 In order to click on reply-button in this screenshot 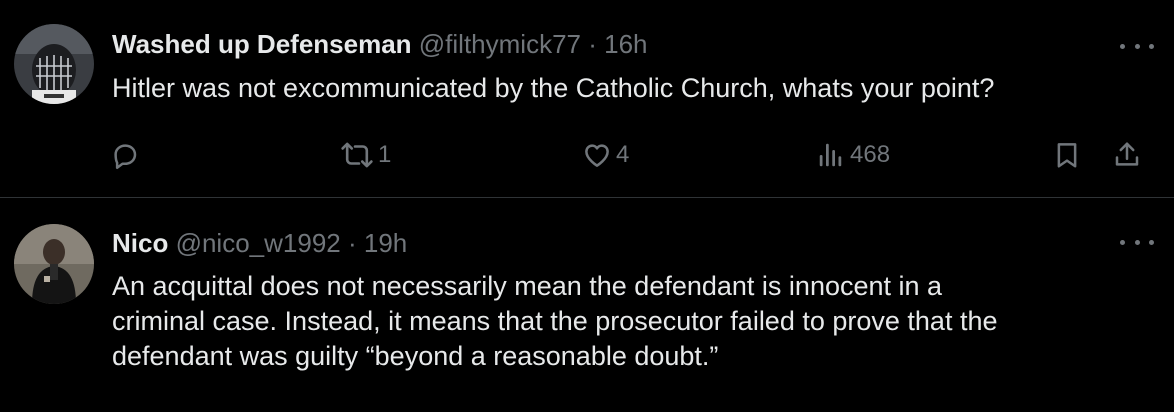, I will do `click(125, 155)`.